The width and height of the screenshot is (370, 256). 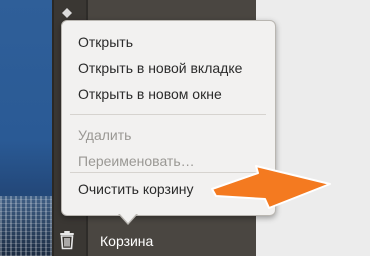 What do you see at coordinates (271, 187) in the screenshot?
I see `arrow-pointer` at bounding box center [271, 187].